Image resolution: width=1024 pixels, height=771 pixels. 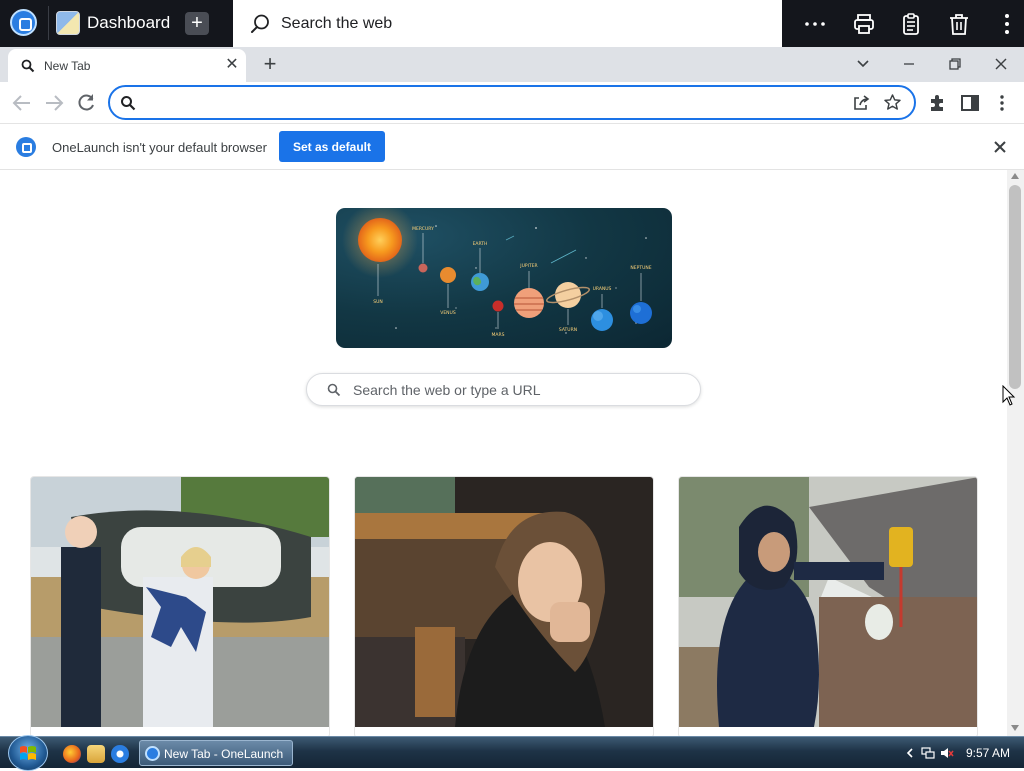 I want to click on omnibox-search-icon, so click(x=128, y=103).